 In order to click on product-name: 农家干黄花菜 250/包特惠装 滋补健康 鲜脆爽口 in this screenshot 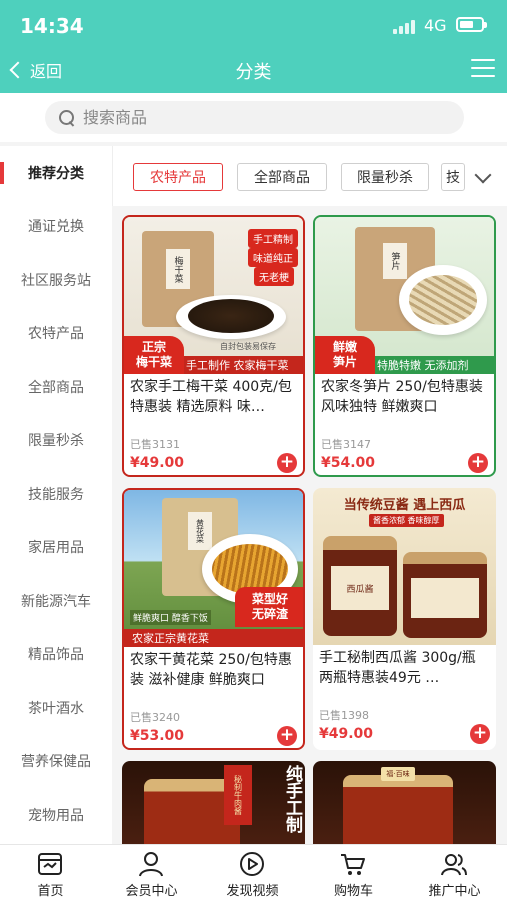, I will do `click(211, 670)`.